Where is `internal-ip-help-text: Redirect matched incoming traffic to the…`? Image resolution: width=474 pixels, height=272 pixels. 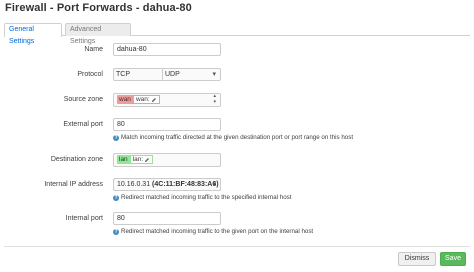
internal-ip-help-text: Redirect matched incoming traffic to the… is located at coordinates (206, 197).